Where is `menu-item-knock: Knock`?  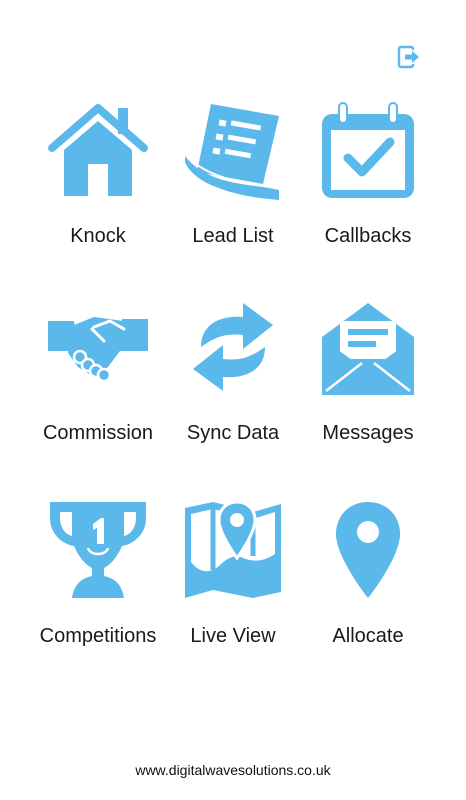 menu-item-knock: Knock is located at coordinates (98, 181).